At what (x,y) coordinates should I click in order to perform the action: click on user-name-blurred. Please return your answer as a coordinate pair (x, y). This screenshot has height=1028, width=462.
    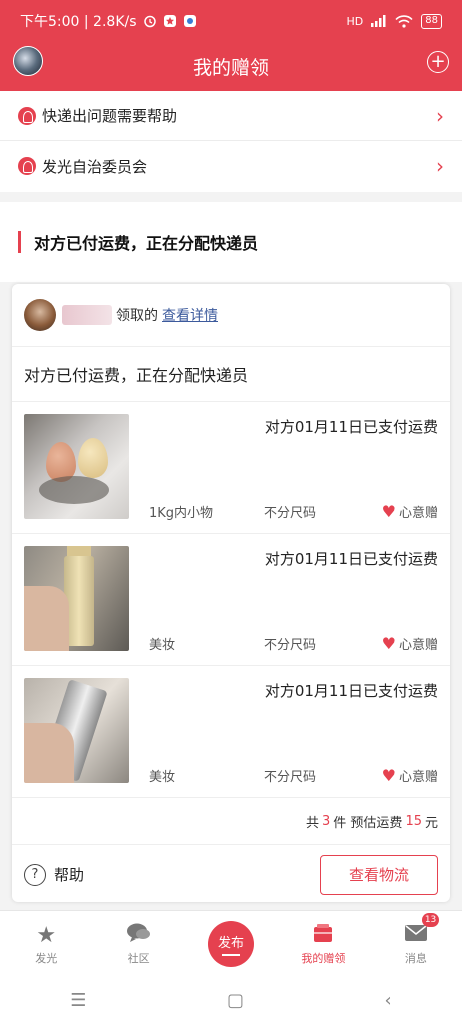
    Looking at the image, I should click on (87, 315).